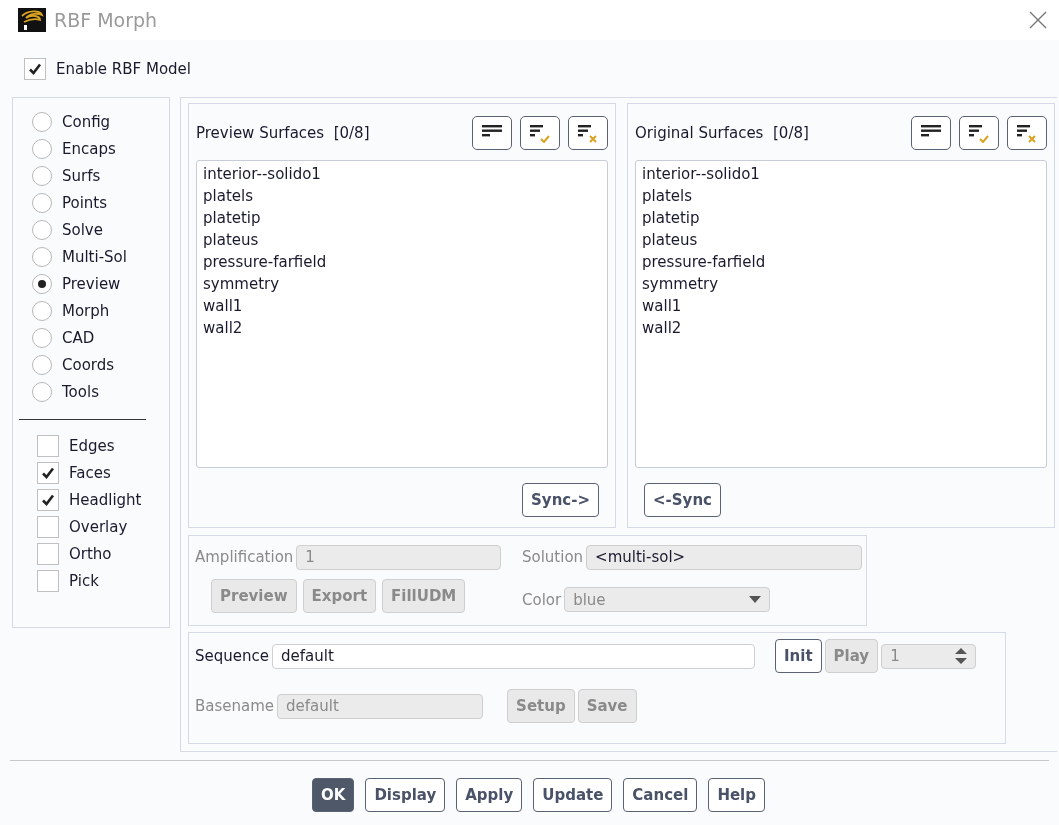 This screenshot has width=1059, height=825. What do you see at coordinates (94, 256) in the screenshot?
I see `radio-label: Multi-Sol` at bounding box center [94, 256].